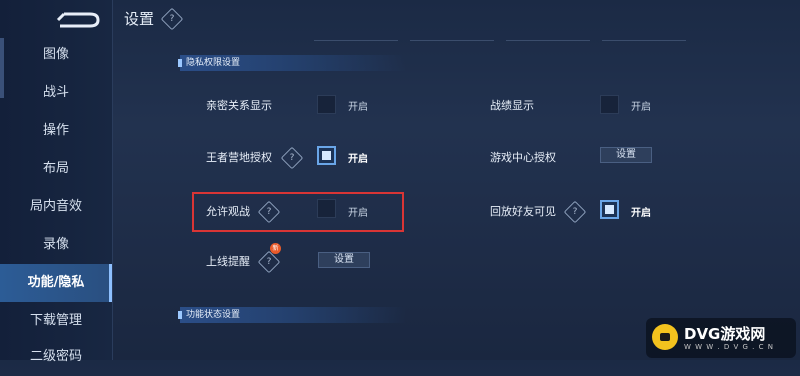  Describe the element at coordinates (292, 63) in the screenshot. I see `section-header-privacy: 隐私权限设置` at that location.